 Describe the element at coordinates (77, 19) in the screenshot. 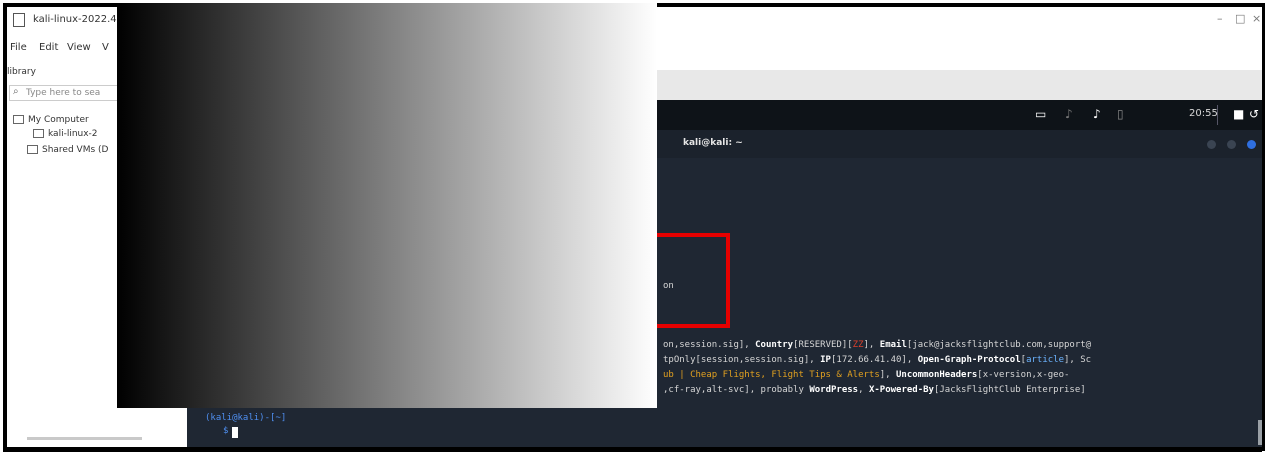

I see `window-title: kali-linux-2022.4-` at that location.